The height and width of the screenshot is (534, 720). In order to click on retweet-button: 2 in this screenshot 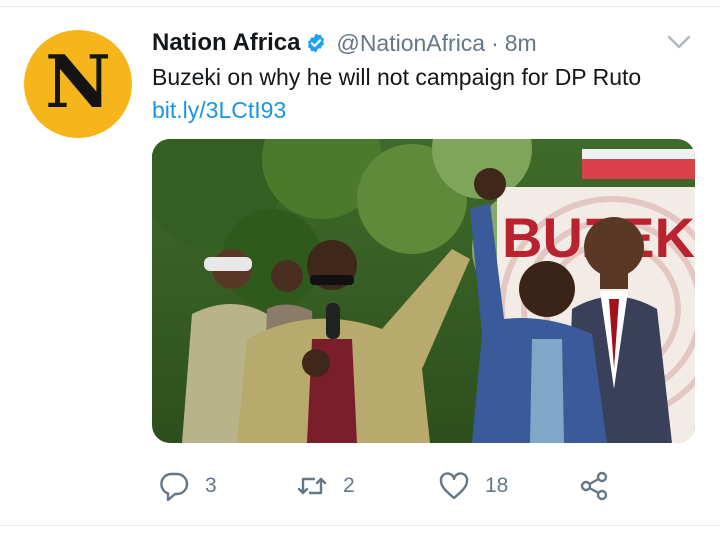, I will do `click(325, 486)`.